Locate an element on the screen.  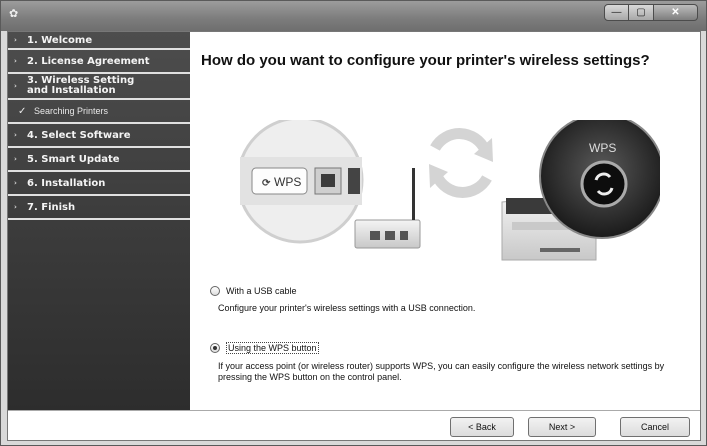
back-button: < Back is located at coordinates (482, 427).